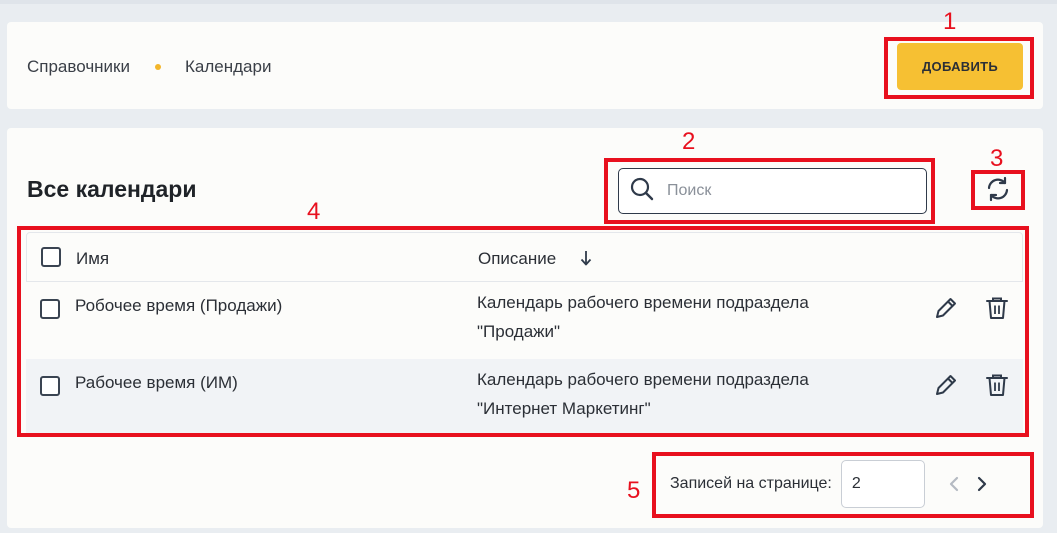  What do you see at coordinates (787, 191) in the screenshot?
I see `search-input` at bounding box center [787, 191].